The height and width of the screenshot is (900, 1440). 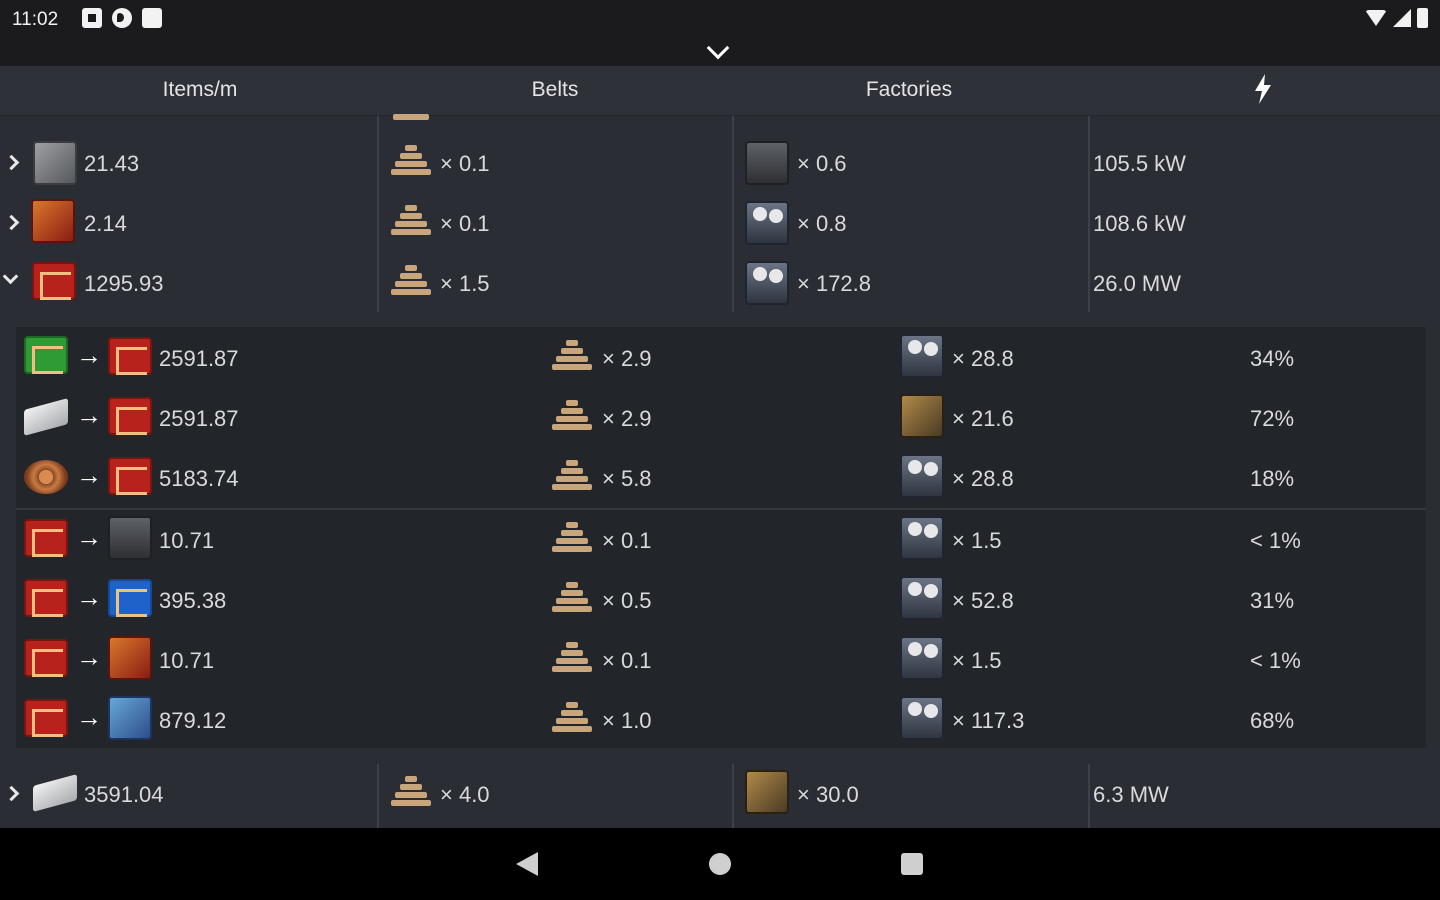 What do you see at coordinates (828, 794) in the screenshot?
I see `factory-count: × 30.0` at bounding box center [828, 794].